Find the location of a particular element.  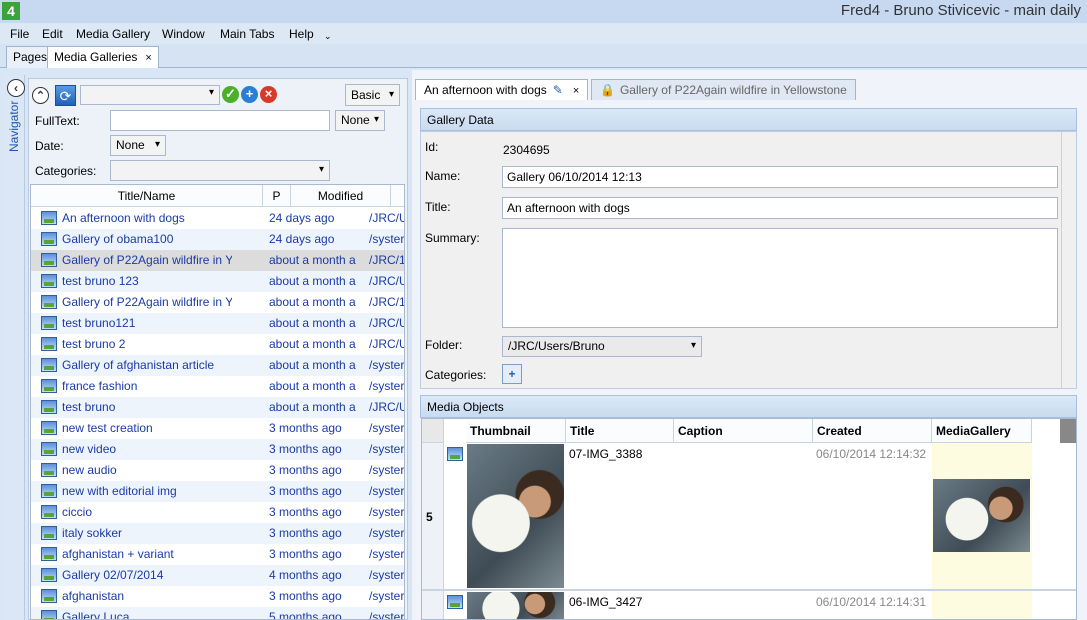

search-mode-select: Basic ▾ is located at coordinates (372, 95).